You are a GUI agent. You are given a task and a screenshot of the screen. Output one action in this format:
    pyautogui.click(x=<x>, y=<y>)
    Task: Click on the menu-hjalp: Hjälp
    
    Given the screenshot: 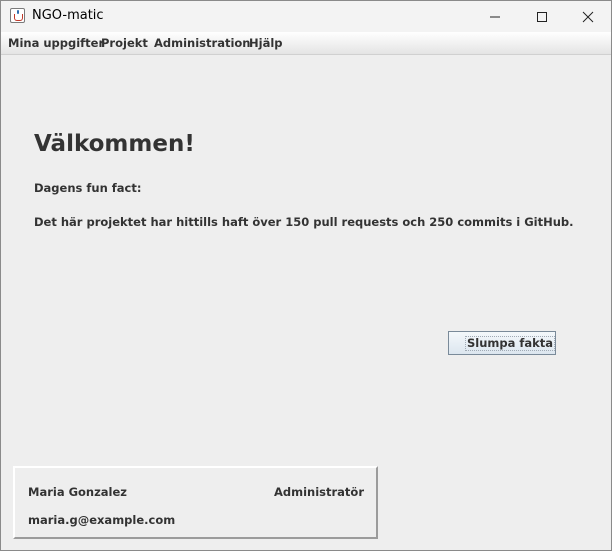 What is the action you would take?
    pyautogui.click(x=266, y=43)
    